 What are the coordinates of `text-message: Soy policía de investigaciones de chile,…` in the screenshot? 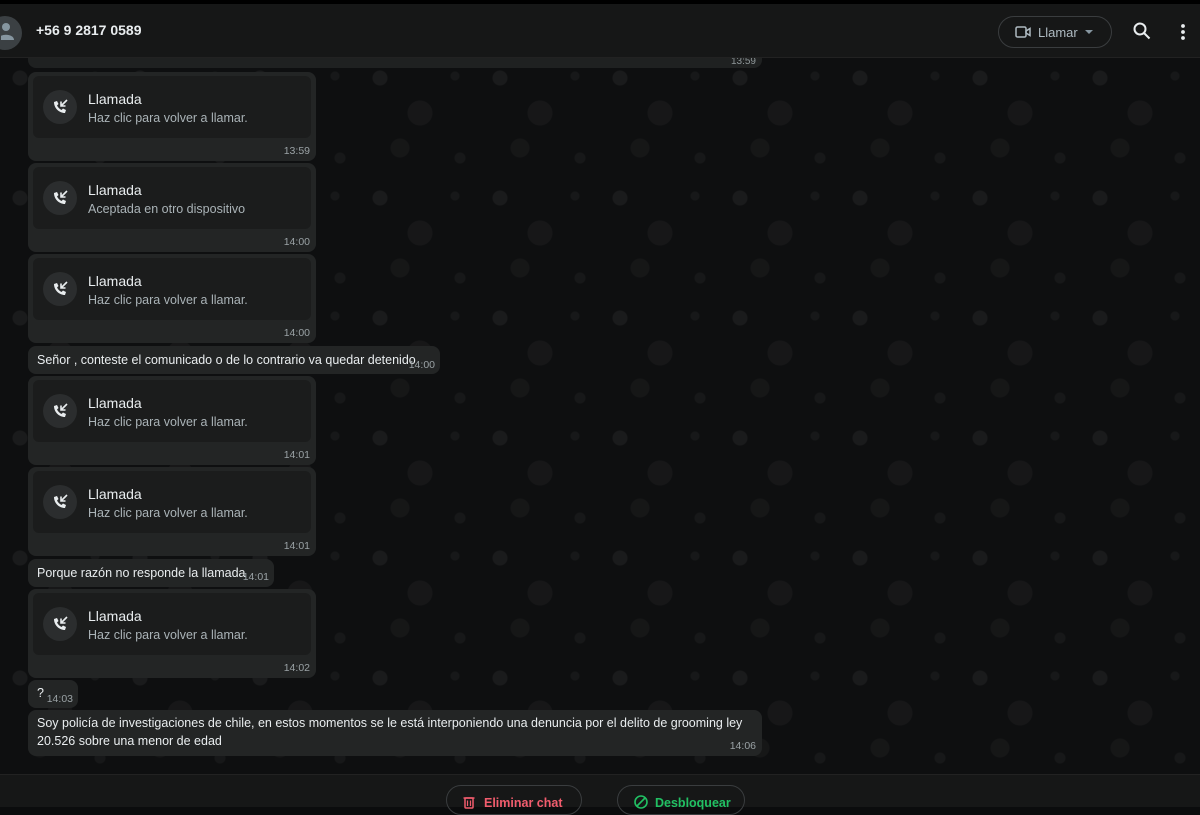 It's located at (395, 733).